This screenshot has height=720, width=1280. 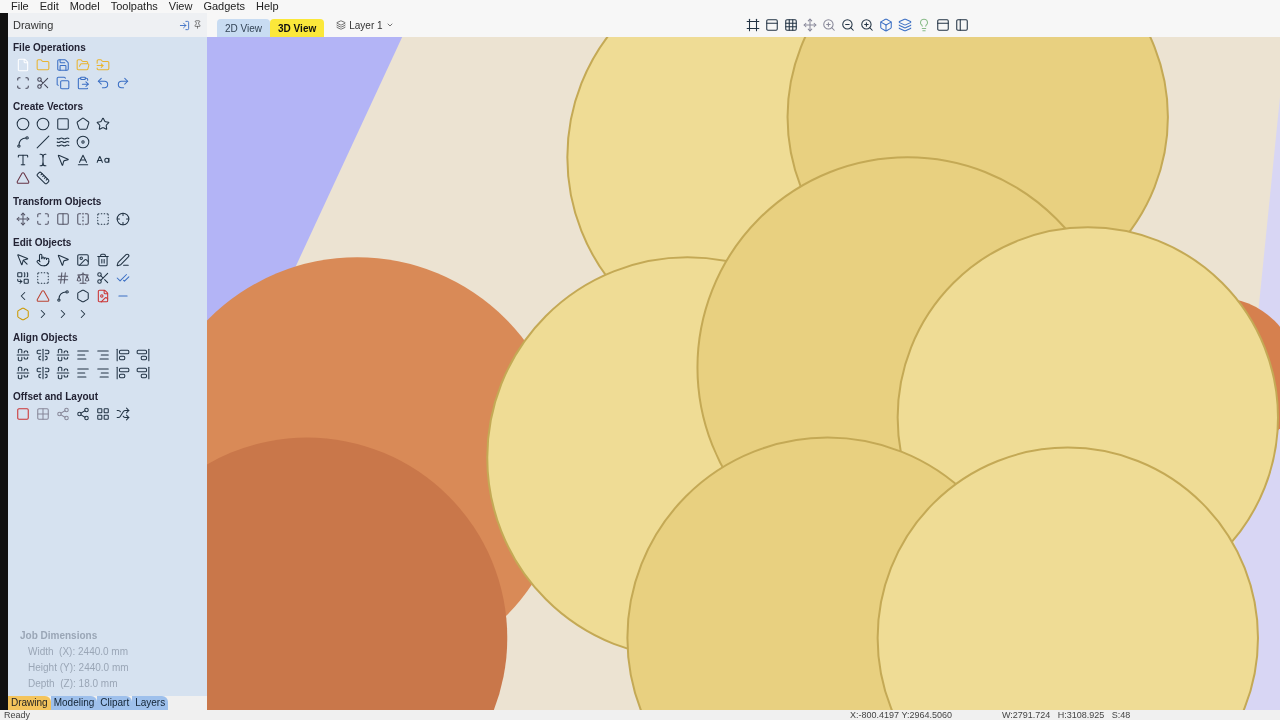 I want to click on section-heading: Transform Objects, so click(x=58, y=202).